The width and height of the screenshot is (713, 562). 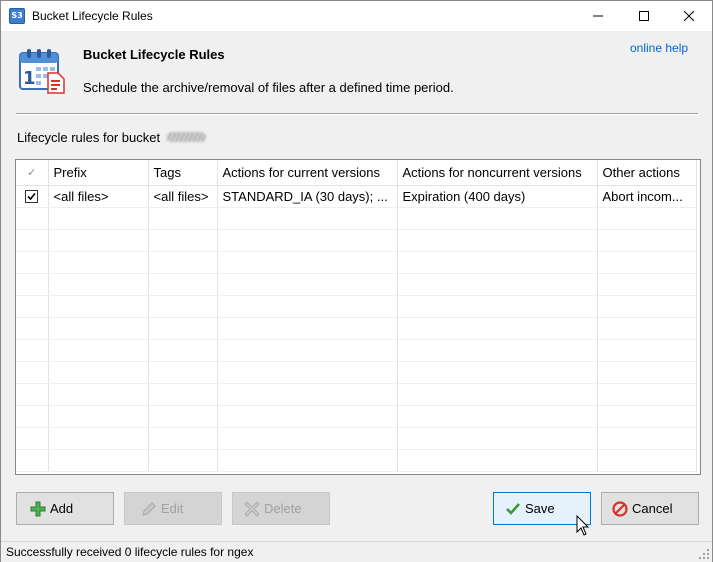 What do you see at coordinates (704, 554) in the screenshot?
I see `resize-grip-icon` at bounding box center [704, 554].